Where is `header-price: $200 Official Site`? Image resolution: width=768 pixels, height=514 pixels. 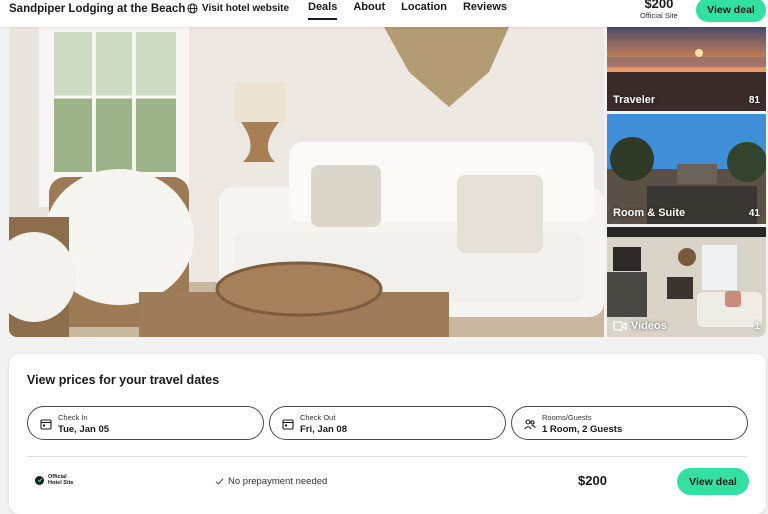 header-price: $200 Official Site is located at coordinates (659, 10).